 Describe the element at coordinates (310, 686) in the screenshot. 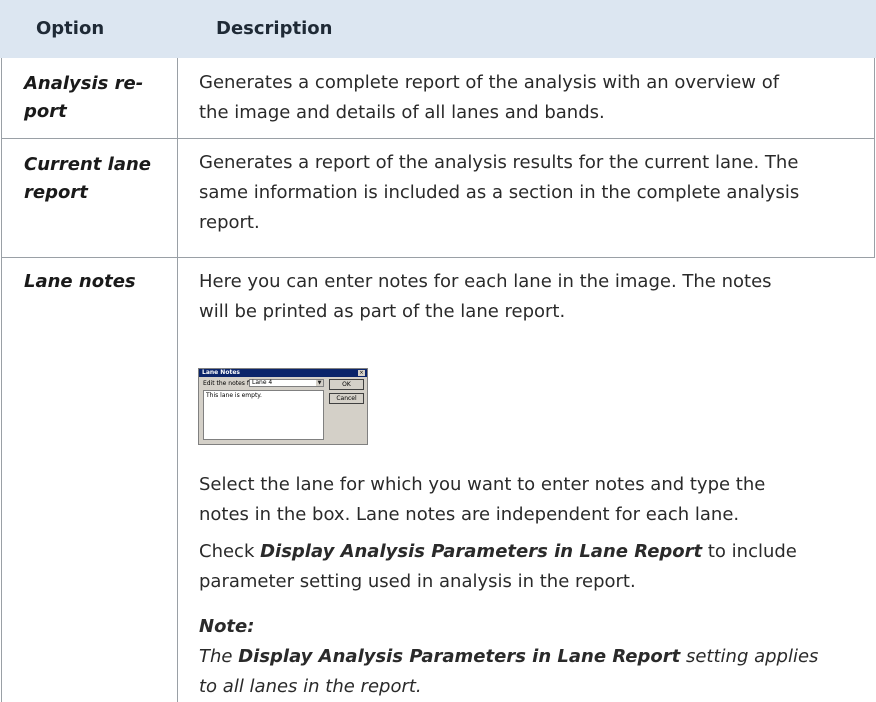

I see `note-text: to all lanes in the report.` at that location.